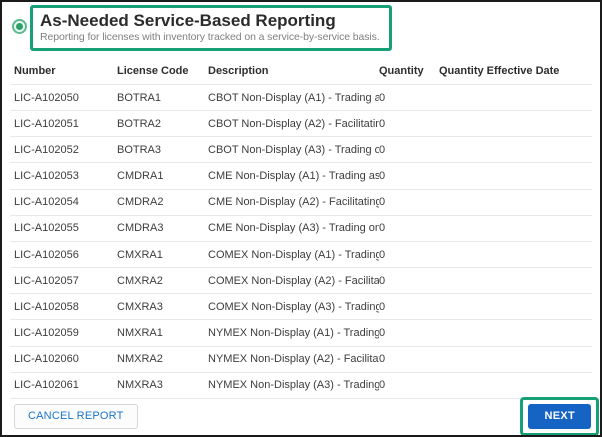 This screenshot has width=602, height=437. I want to click on cell-license-code: CMXRA2, so click(140, 280).